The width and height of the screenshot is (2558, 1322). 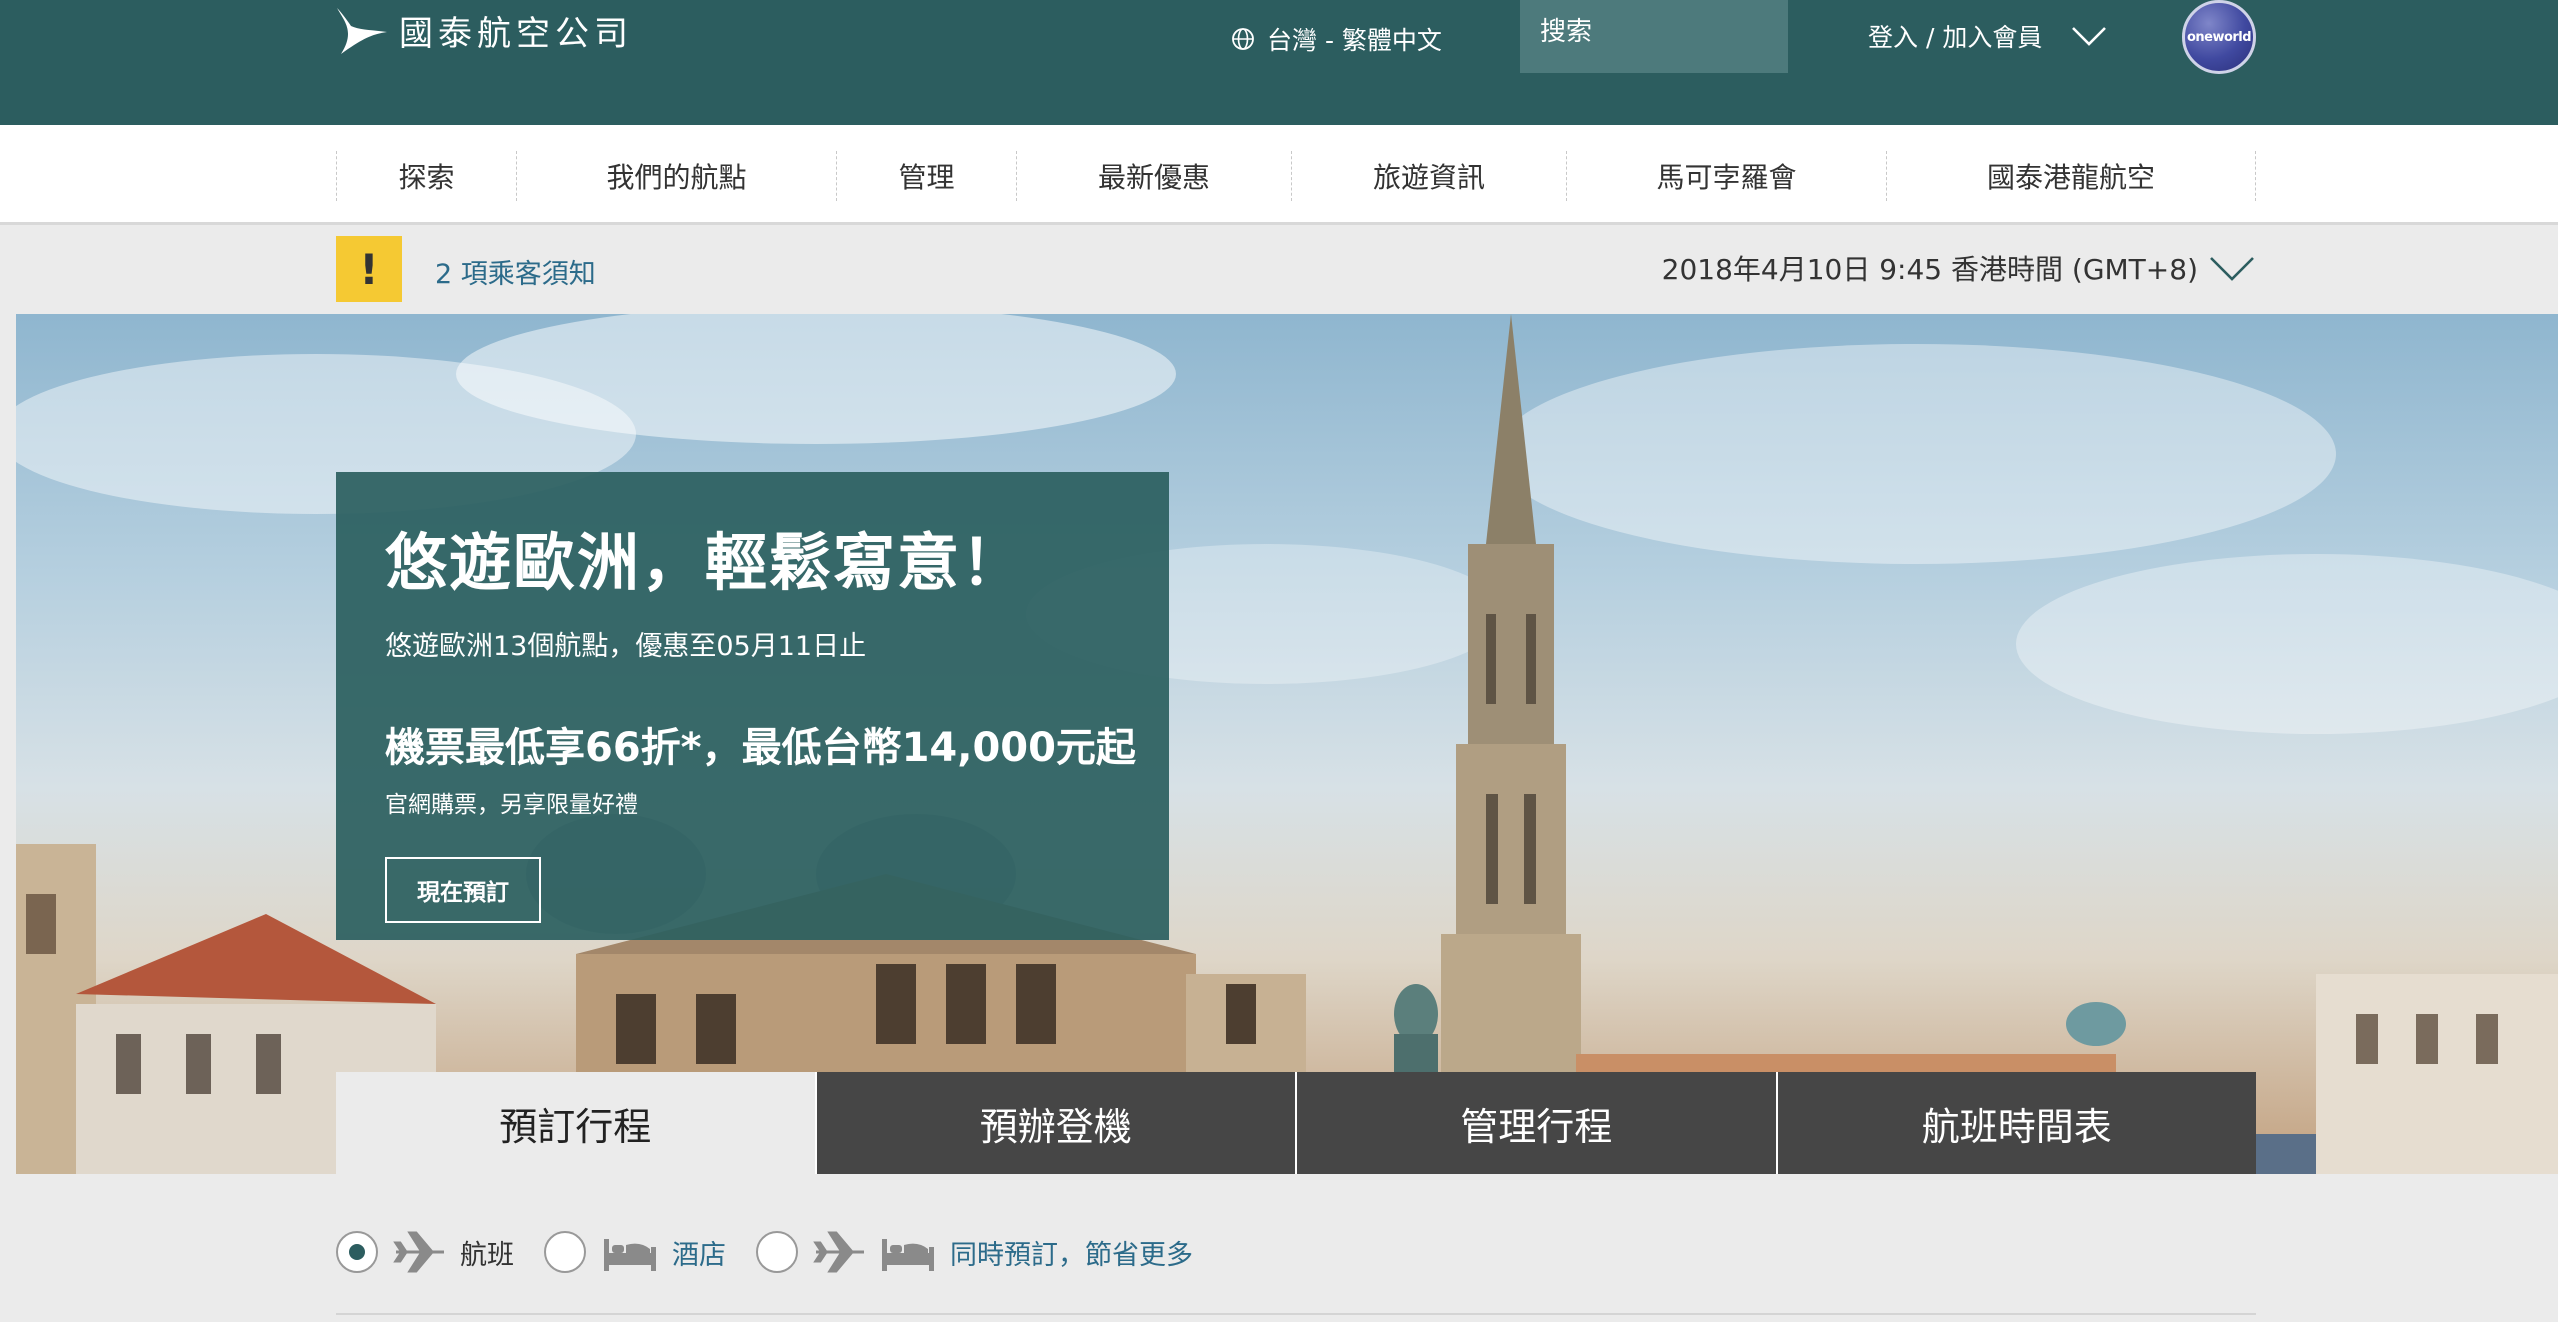 What do you see at coordinates (705, 562) in the screenshot?
I see `promo-title: 悠遊歐洲，輕鬆寫意！` at bounding box center [705, 562].